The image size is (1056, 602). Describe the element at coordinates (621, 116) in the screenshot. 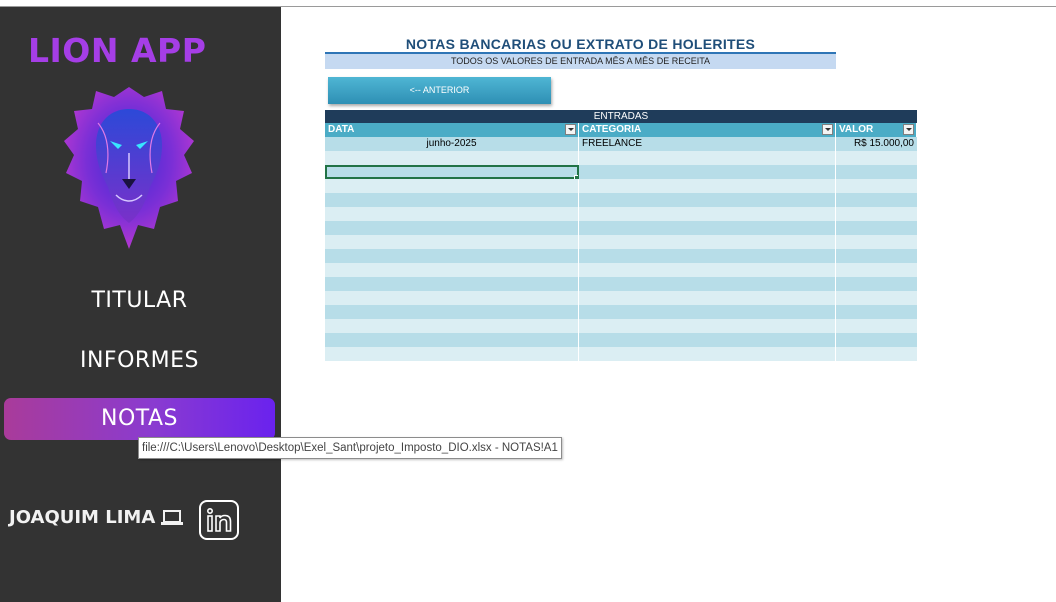

I see `table-group-header: ENTRADAS` at that location.